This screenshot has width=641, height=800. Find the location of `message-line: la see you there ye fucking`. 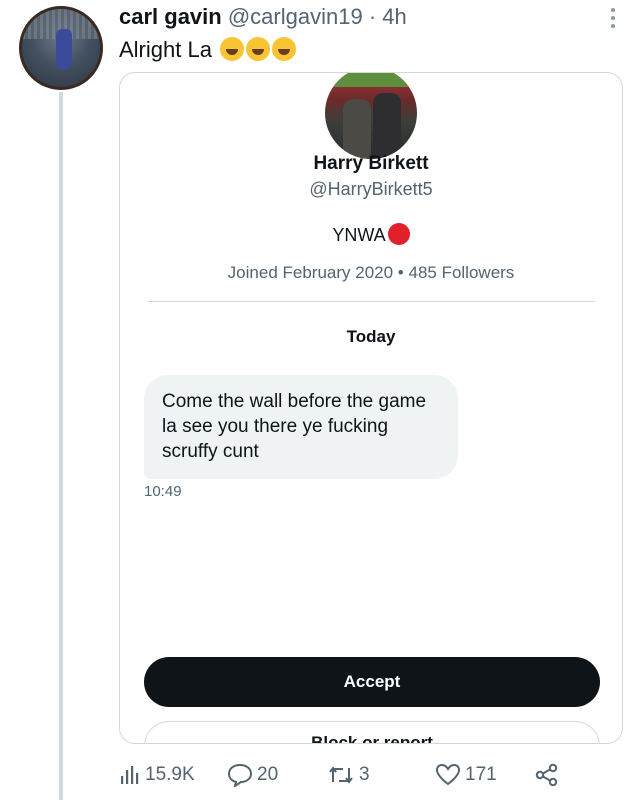

message-line: la see you there ye fucking is located at coordinates (275, 426).